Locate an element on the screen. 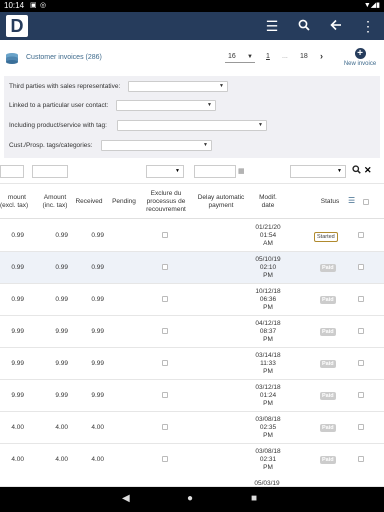 This screenshot has height=512, width=384. row-modif-date: 04/12/18 08:37 PM is located at coordinates (268, 331).